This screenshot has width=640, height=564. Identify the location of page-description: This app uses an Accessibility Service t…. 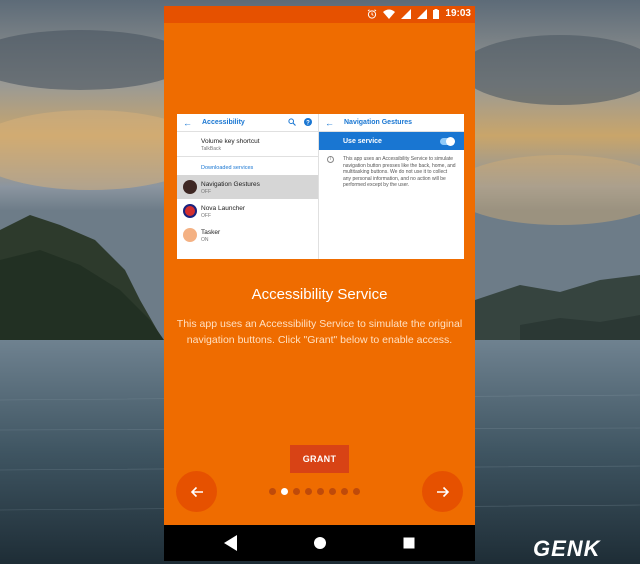
(319, 332).